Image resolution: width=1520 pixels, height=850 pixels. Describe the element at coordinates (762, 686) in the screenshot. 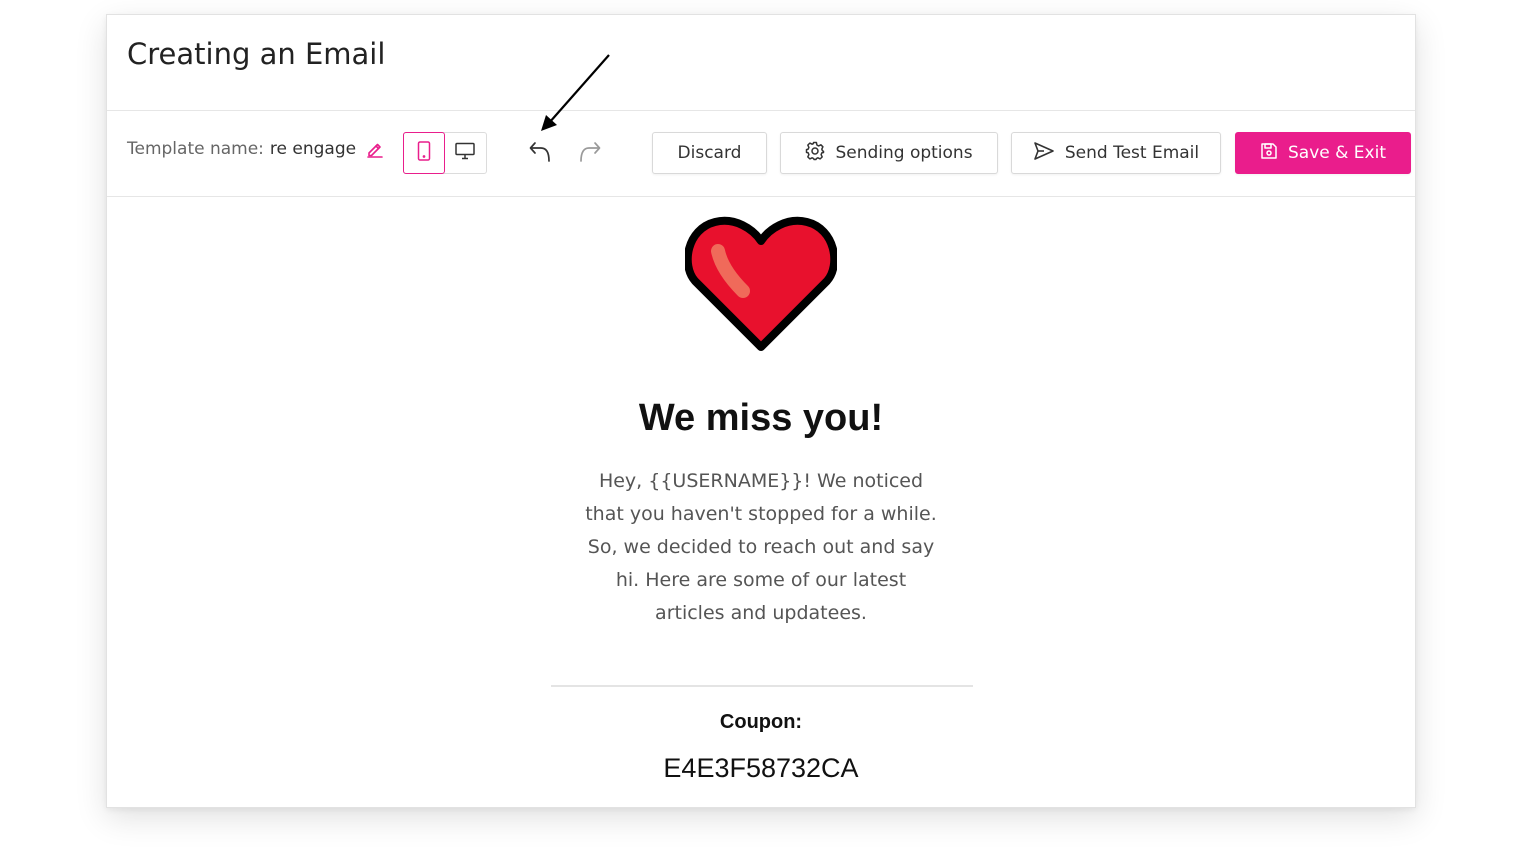

I see `divider` at that location.